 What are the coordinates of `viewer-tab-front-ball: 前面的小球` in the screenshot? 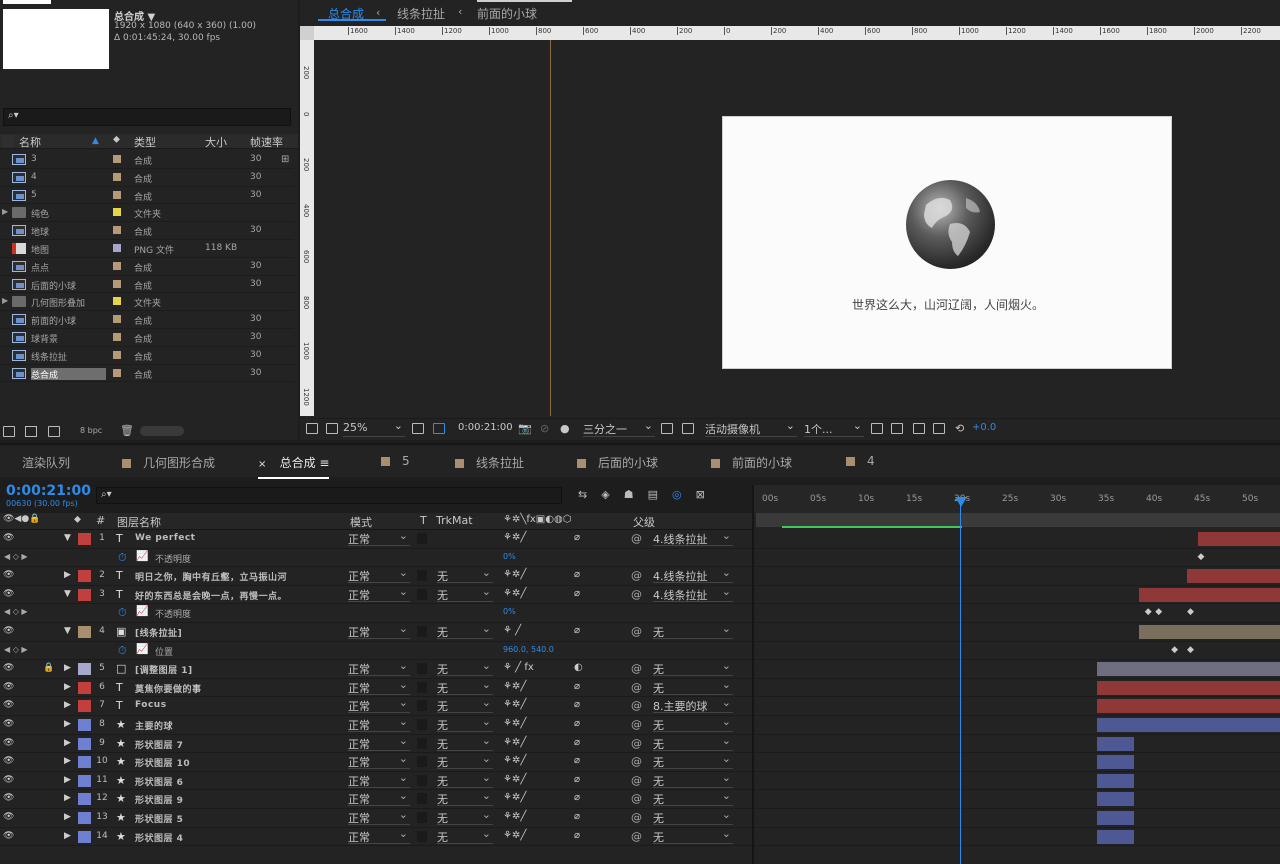 It's located at (507, 13).